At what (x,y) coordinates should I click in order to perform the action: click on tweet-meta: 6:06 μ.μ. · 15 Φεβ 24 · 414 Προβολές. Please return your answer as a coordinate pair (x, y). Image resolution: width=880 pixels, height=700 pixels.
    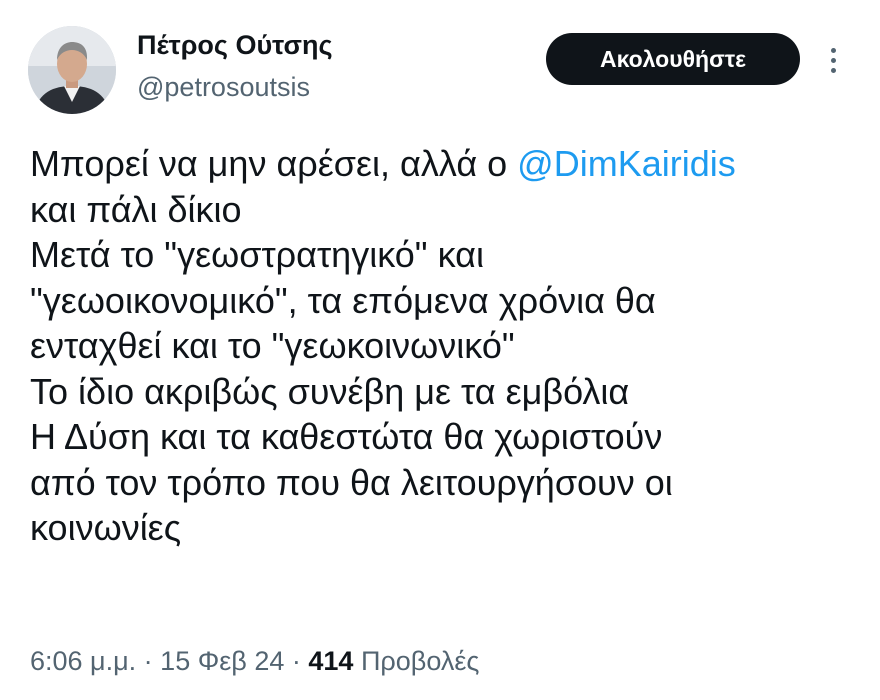
    Looking at the image, I should click on (254, 661).